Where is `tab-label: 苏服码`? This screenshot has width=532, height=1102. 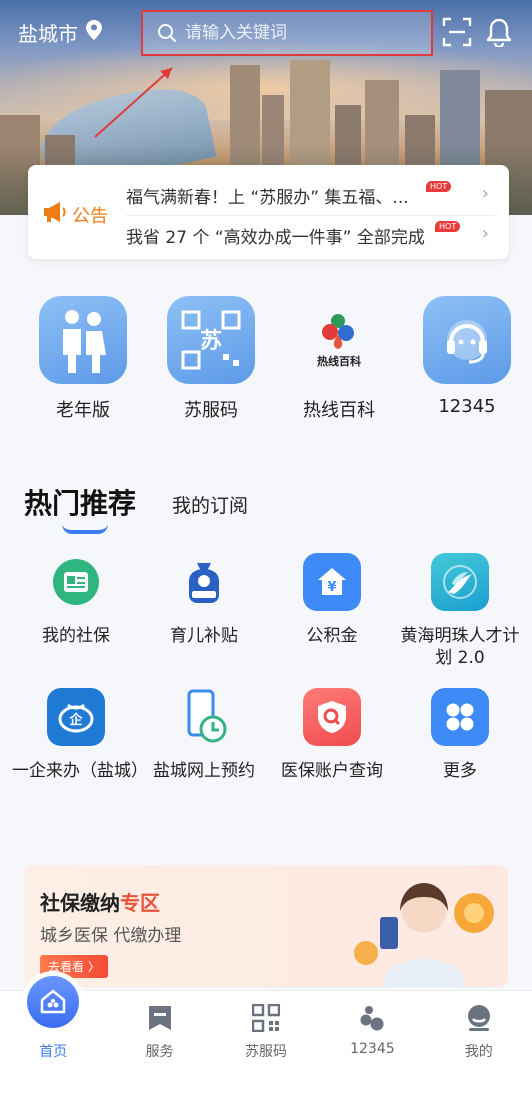 tab-label: 苏服码 is located at coordinates (265, 1052).